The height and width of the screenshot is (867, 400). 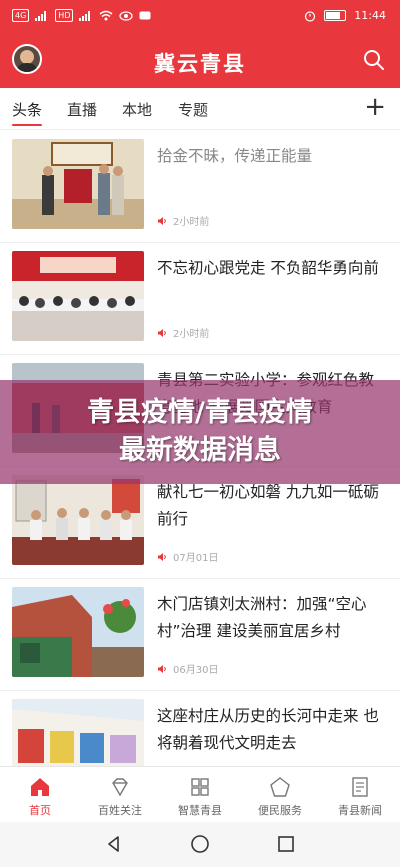 I want to click on nav-label: 首页, so click(x=40, y=810).